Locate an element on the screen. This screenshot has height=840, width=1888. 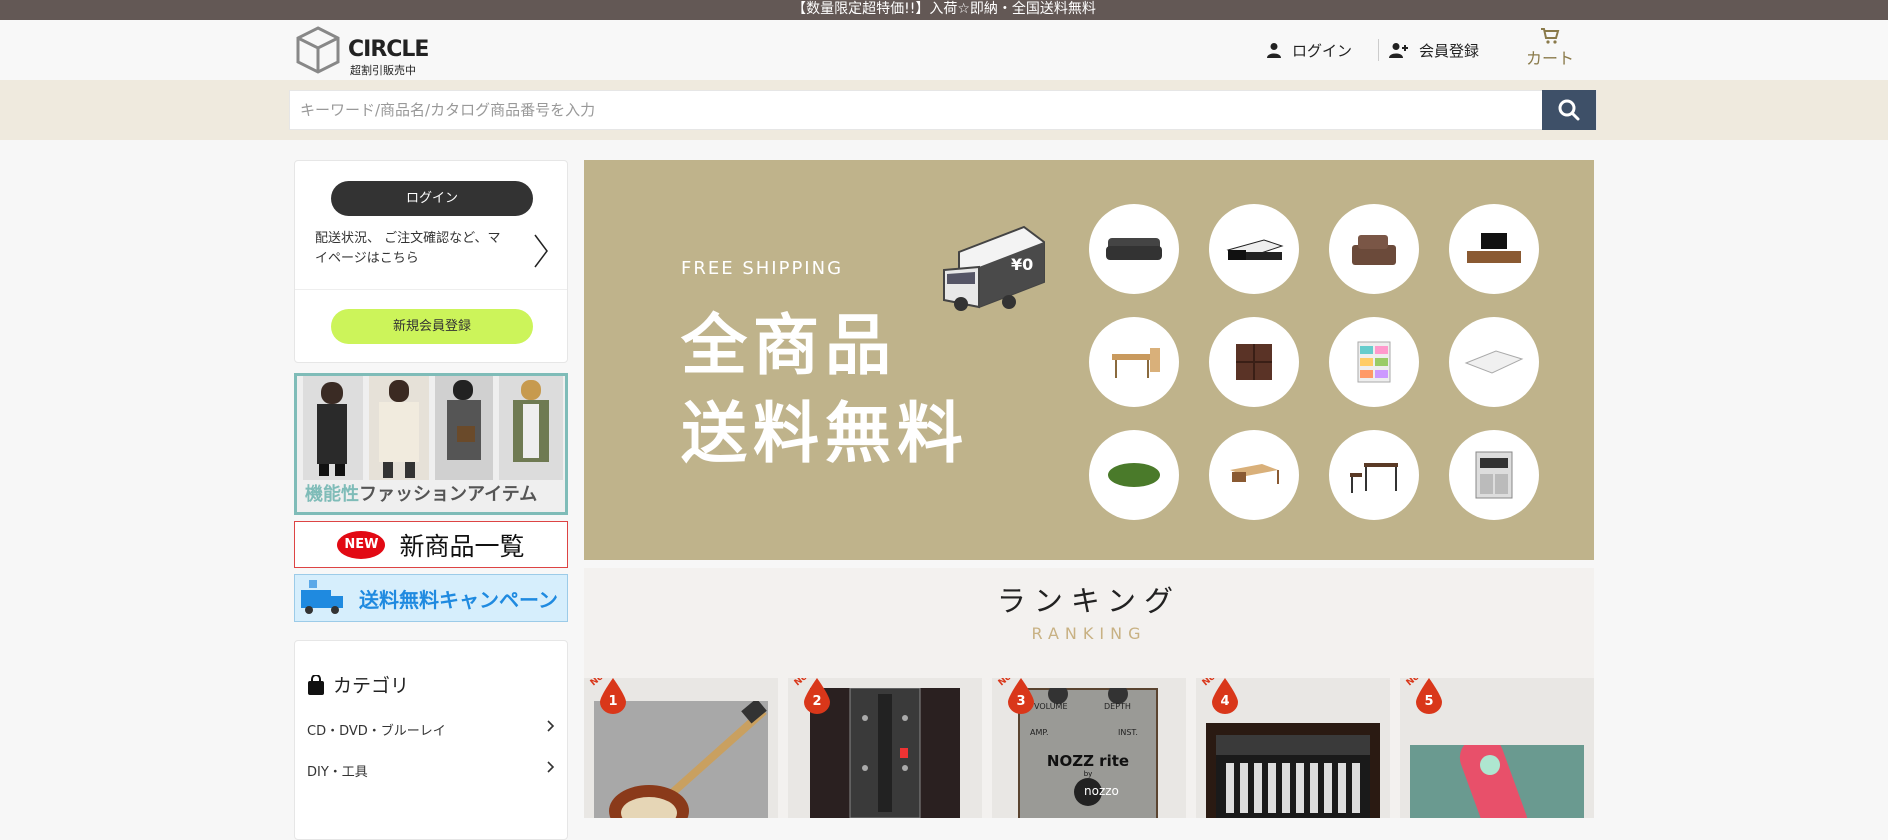
logo-brand: CIRCLE is located at coordinates (388, 49).